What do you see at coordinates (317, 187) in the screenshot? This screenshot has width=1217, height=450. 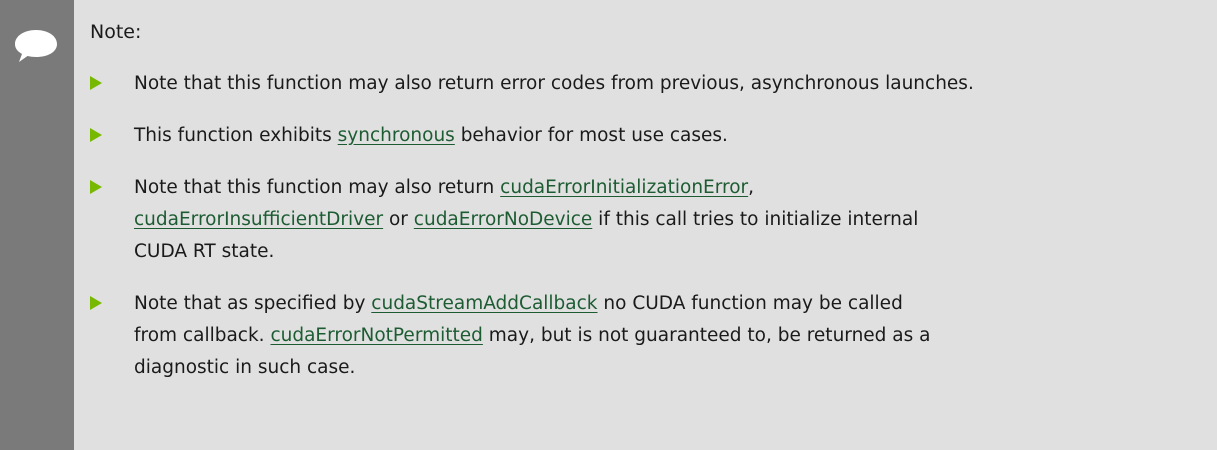 I see `note-text: Note that this function may also return` at bounding box center [317, 187].